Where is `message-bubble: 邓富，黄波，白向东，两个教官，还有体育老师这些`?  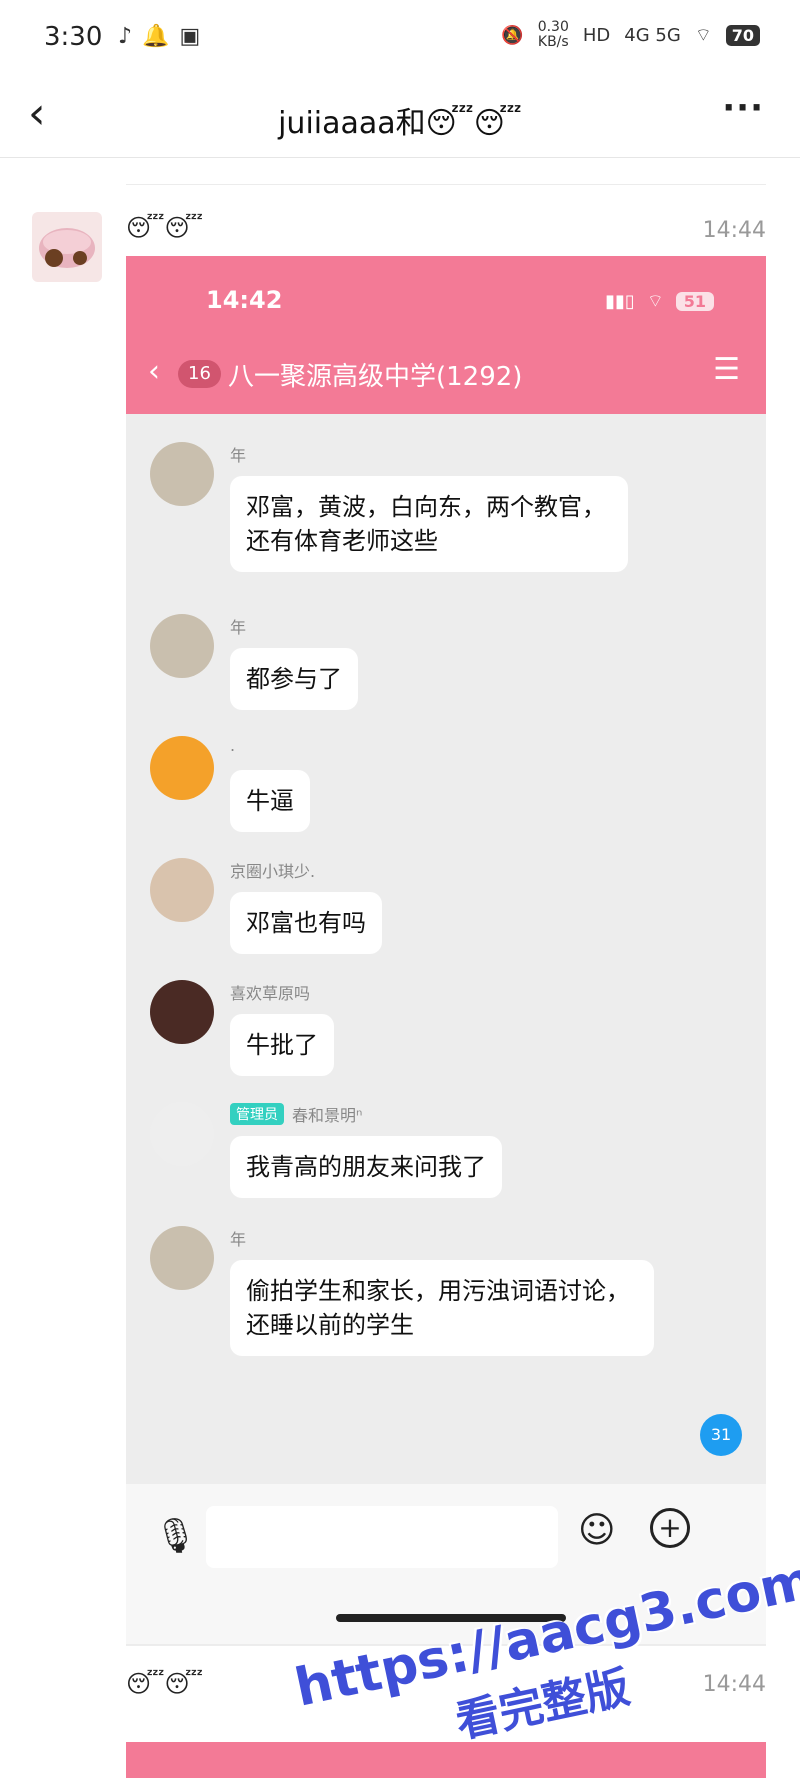
message-bubble: 邓富，黄波，白向东，两个教官，还有体育老师这些 is located at coordinates (429, 524).